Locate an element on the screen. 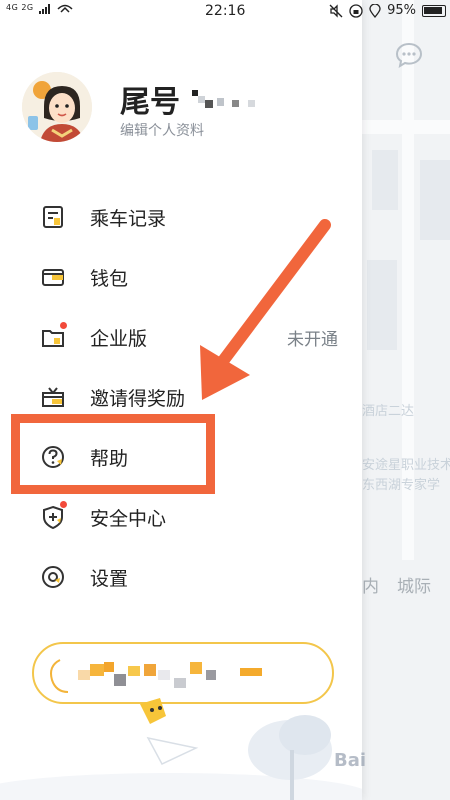 Image resolution: width=450 pixels, height=800 pixels. message-icon is located at coordinates (409, 55).